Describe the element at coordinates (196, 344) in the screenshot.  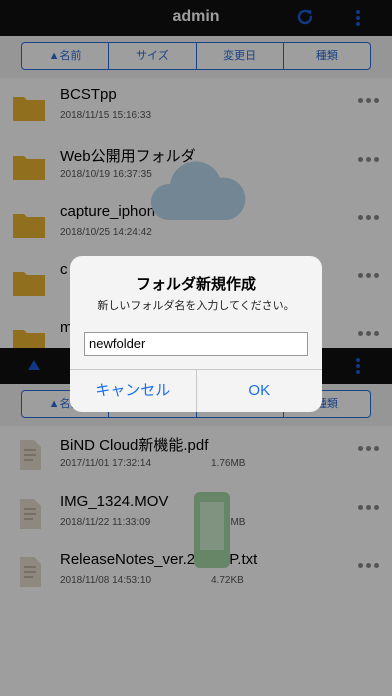
I see `folder-name-input: newfolder` at that location.